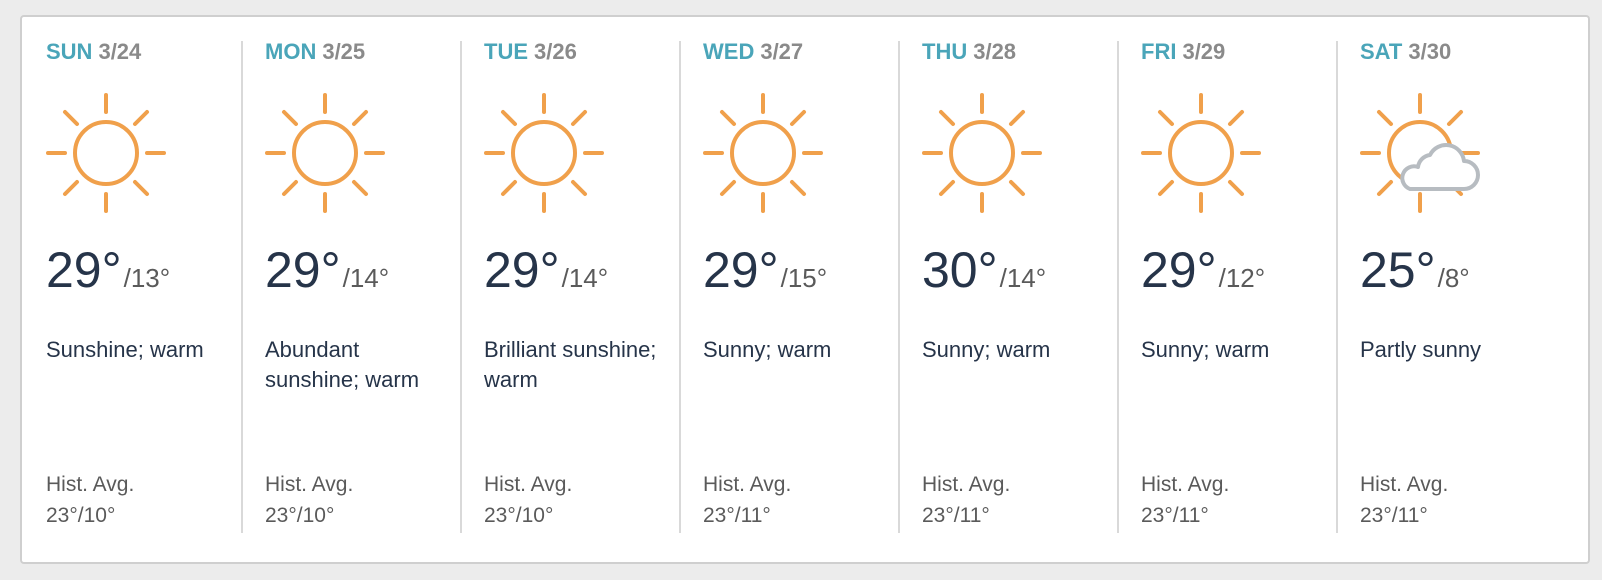  I want to click on partly-sunny-icon, so click(1420, 153).